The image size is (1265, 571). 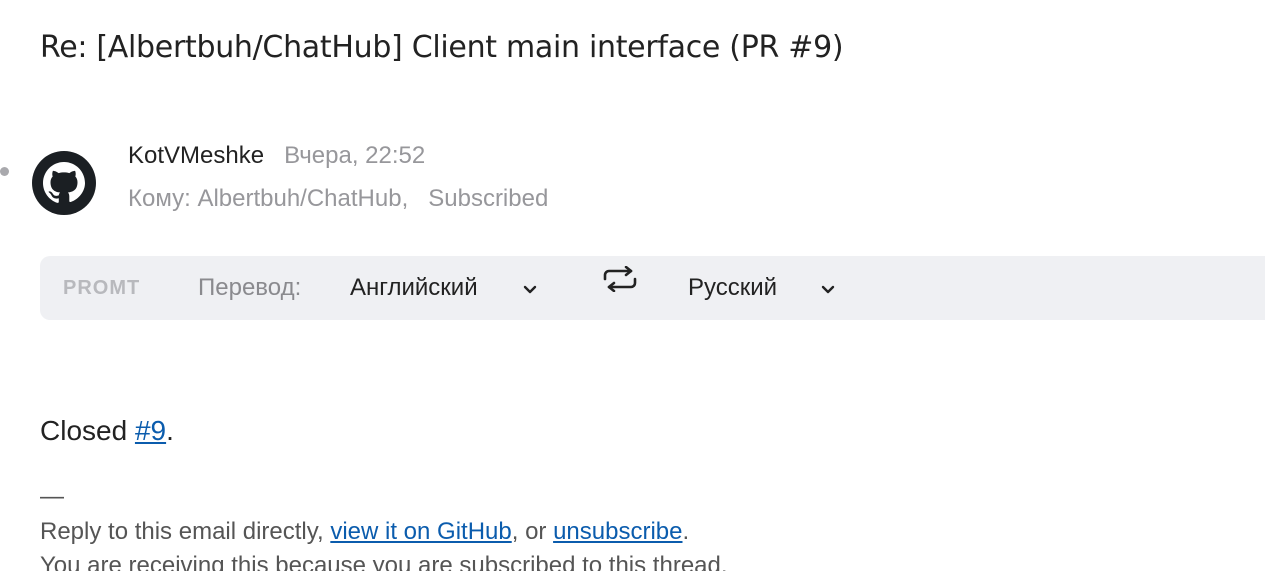 I want to click on swap-arrows-icon, so click(x=620, y=288).